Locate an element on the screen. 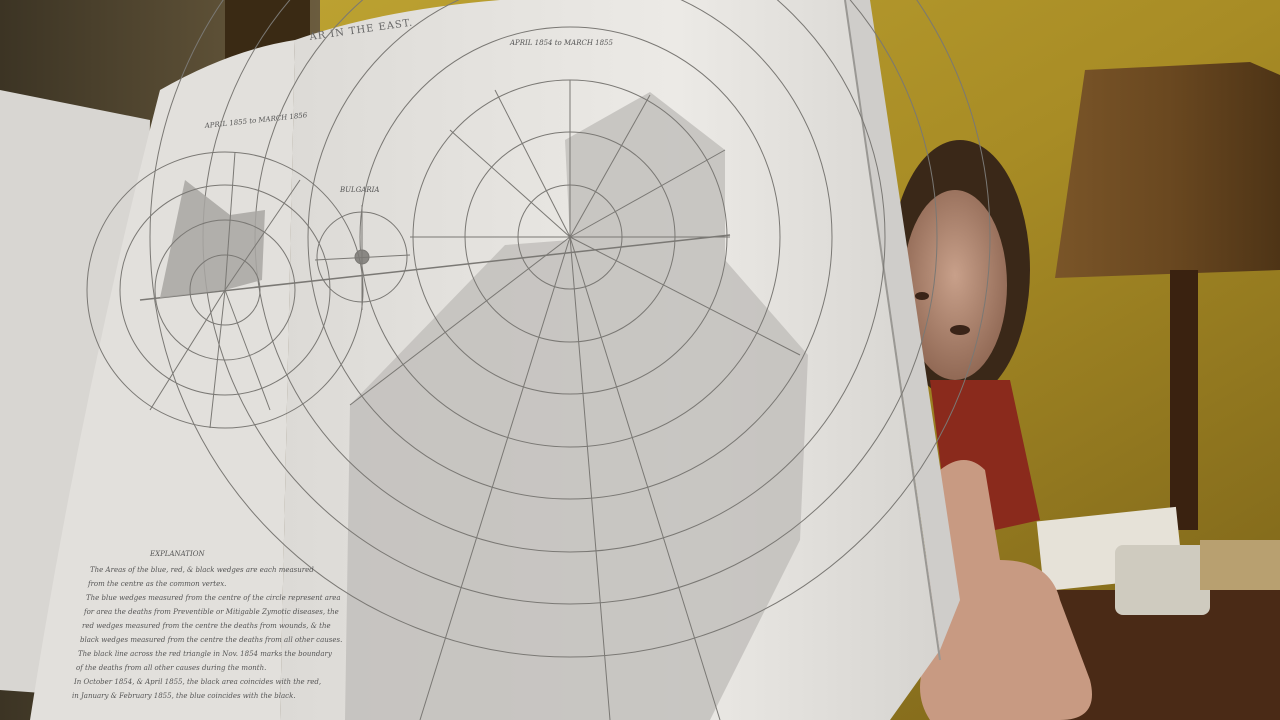 This screenshot has width=1280, height=720. clutter is located at coordinates (1240, 565).